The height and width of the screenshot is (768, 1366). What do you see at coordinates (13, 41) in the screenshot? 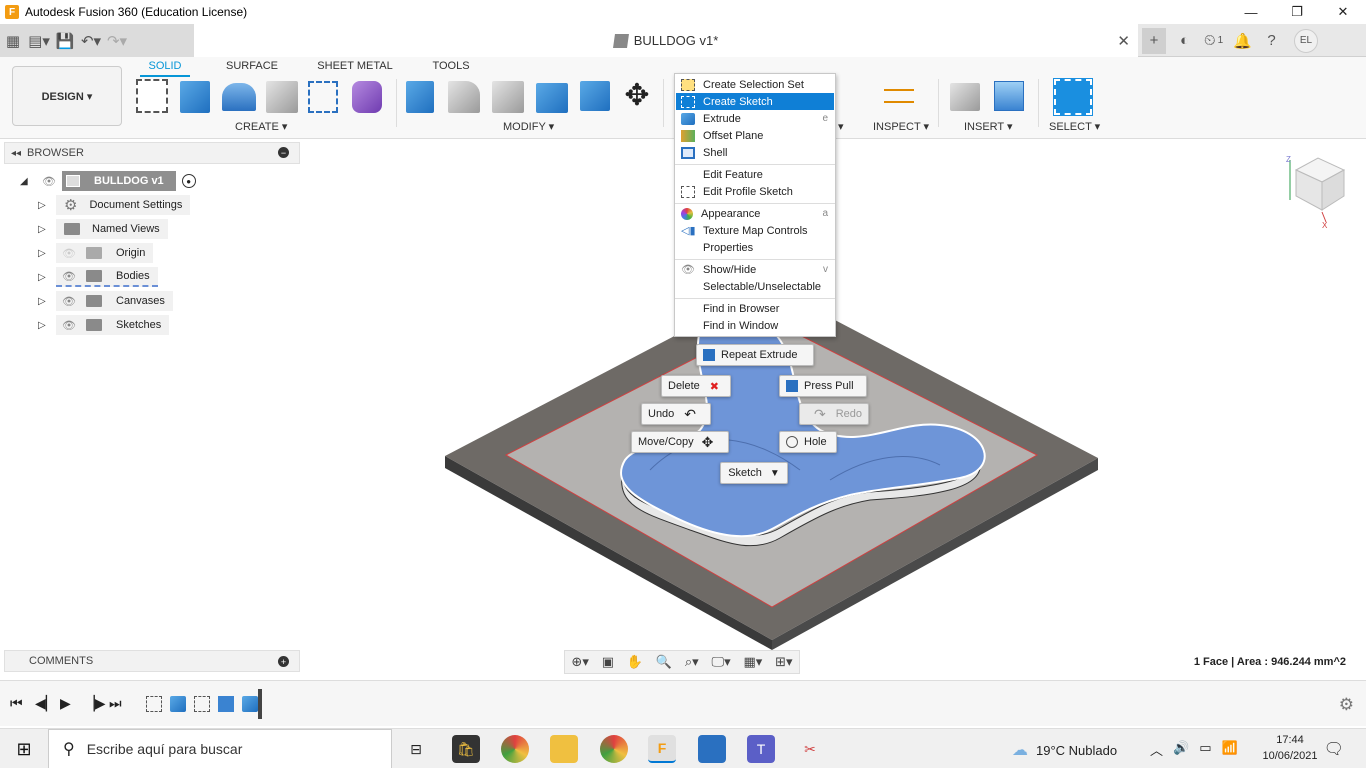
I see `data-panel-grid-icon: ▦` at bounding box center [13, 41].